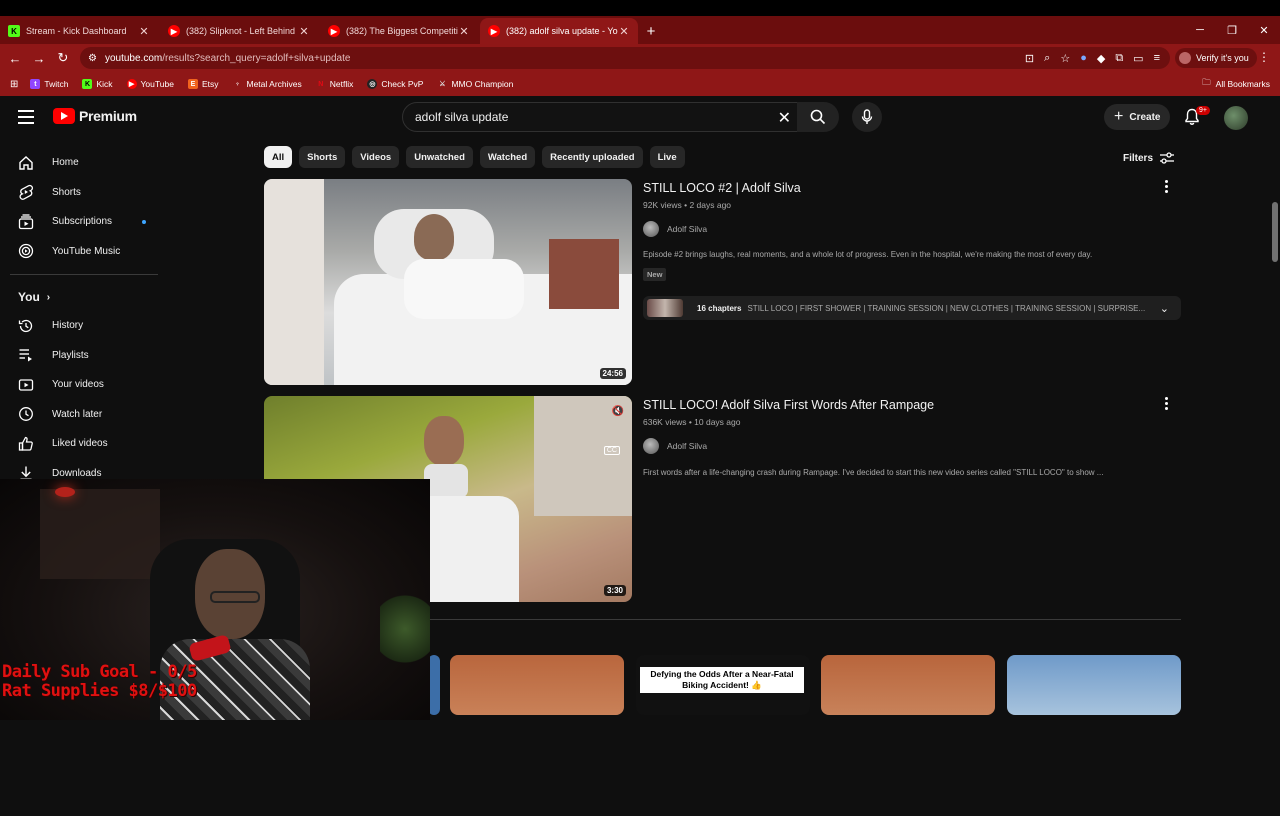 The width and height of the screenshot is (1280, 816). What do you see at coordinates (95, 116) in the screenshot?
I see `youtube-premium-logo: Premium` at bounding box center [95, 116].